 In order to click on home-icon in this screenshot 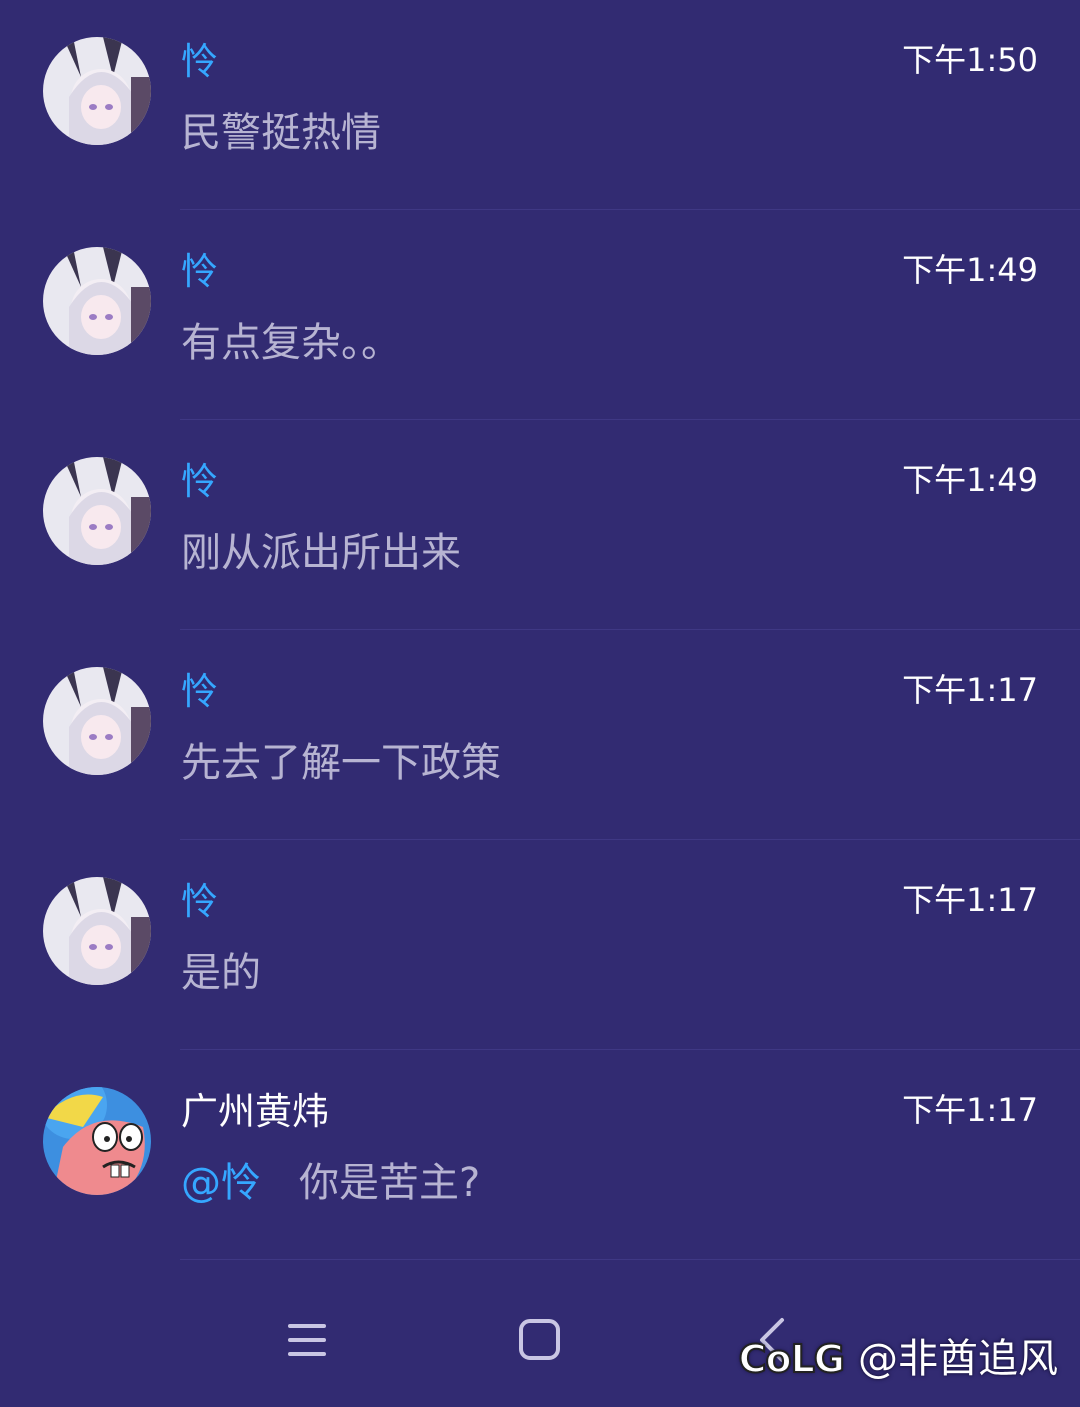, I will do `click(539, 1339)`.